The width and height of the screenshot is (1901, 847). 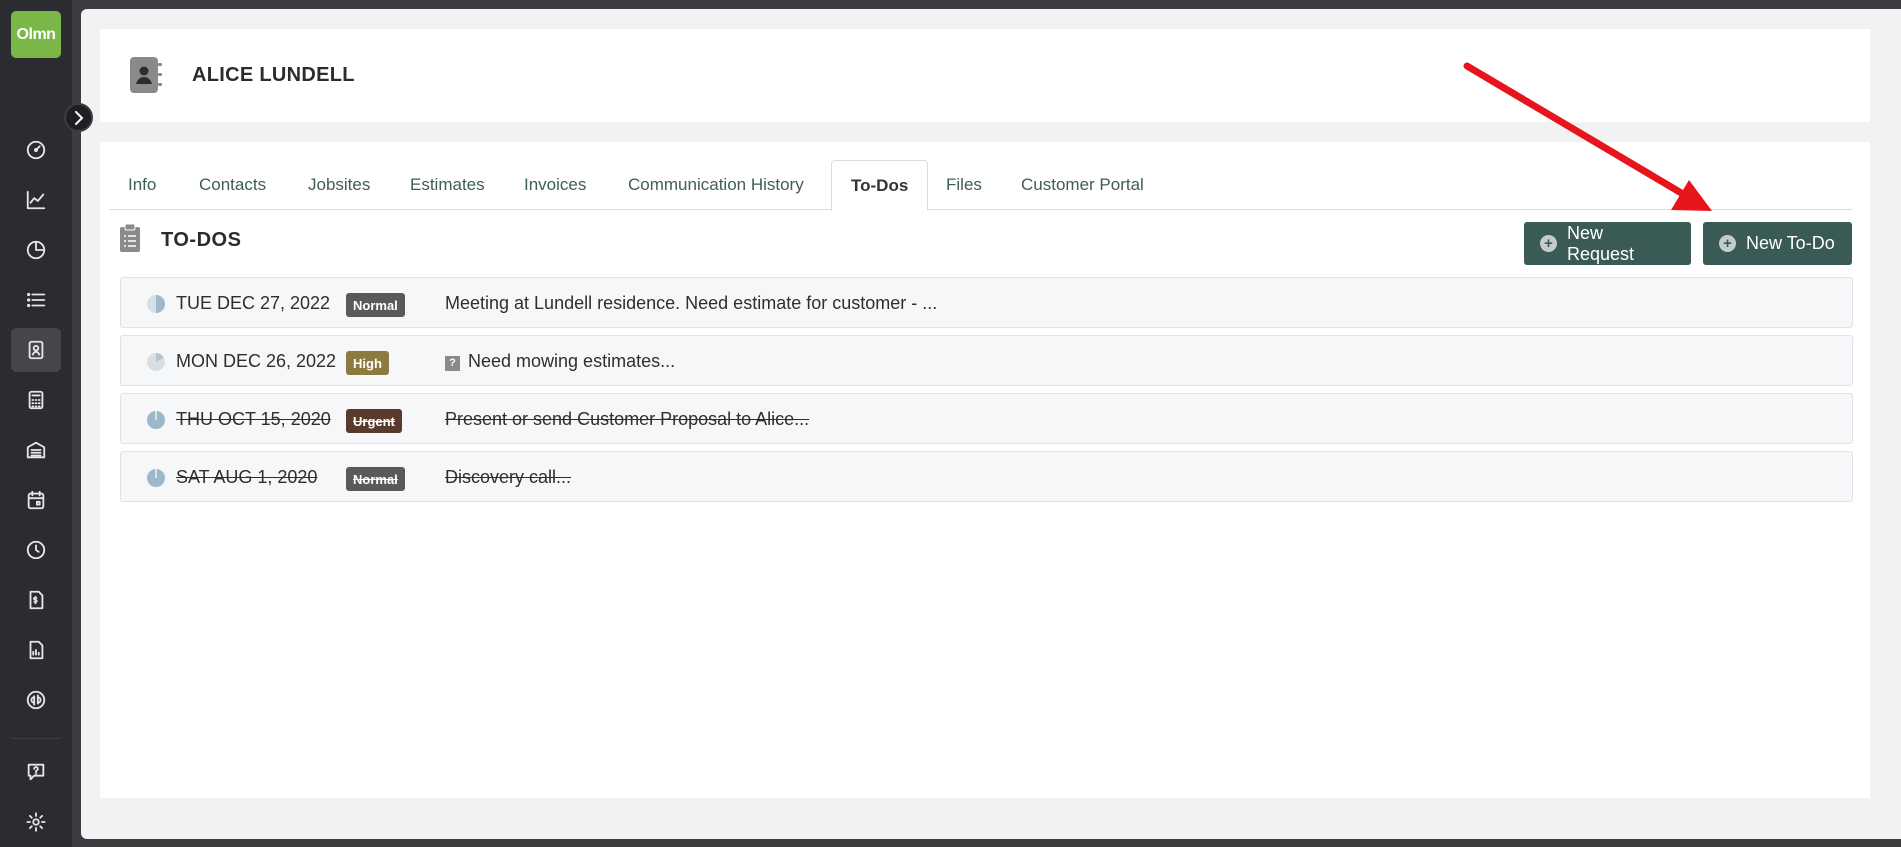 What do you see at coordinates (452, 363) in the screenshot?
I see `question-icon: ?` at bounding box center [452, 363].